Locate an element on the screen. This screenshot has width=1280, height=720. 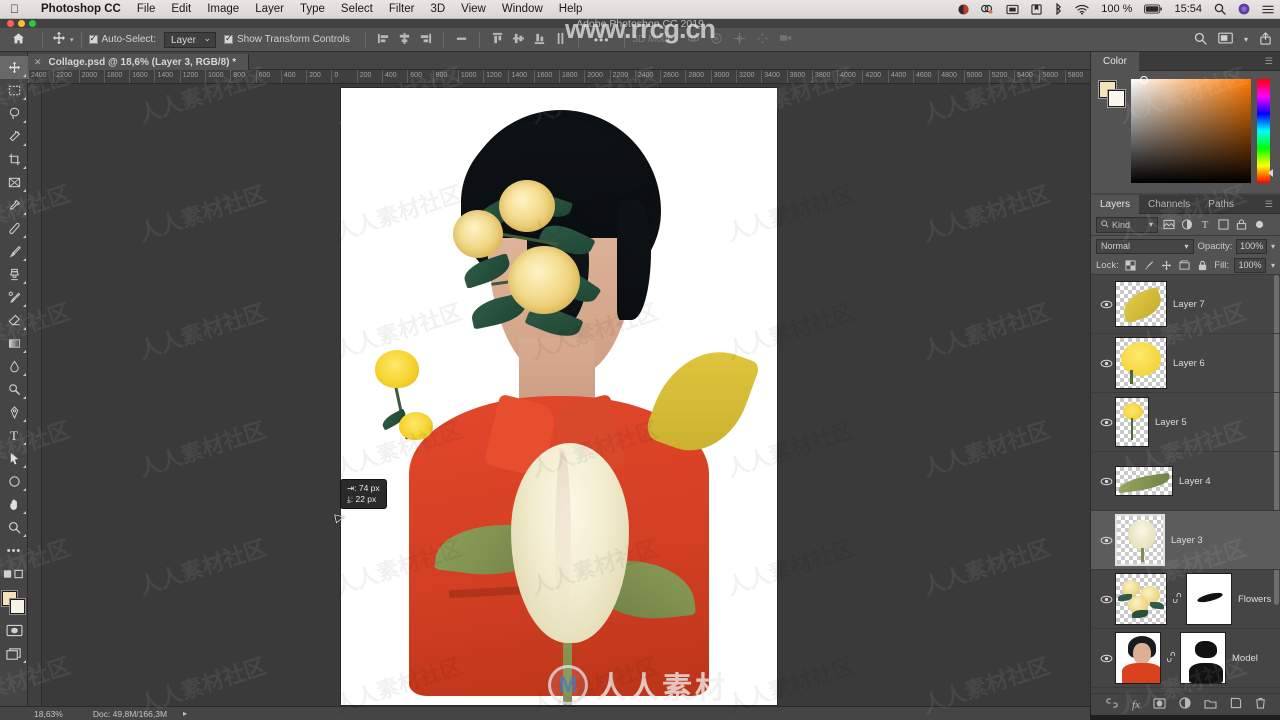
menu-filter: Filter is located at coordinates (402, 9).